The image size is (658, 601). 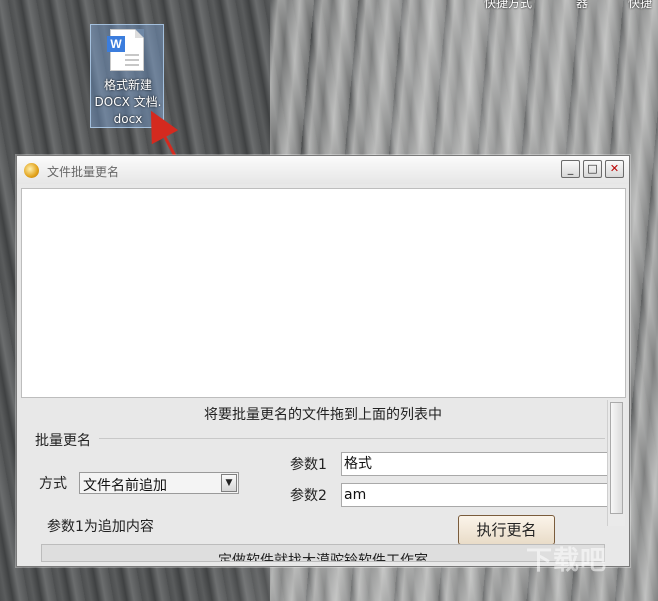 I want to click on param-hint-text: 参数1为追加内容, so click(x=100, y=527).